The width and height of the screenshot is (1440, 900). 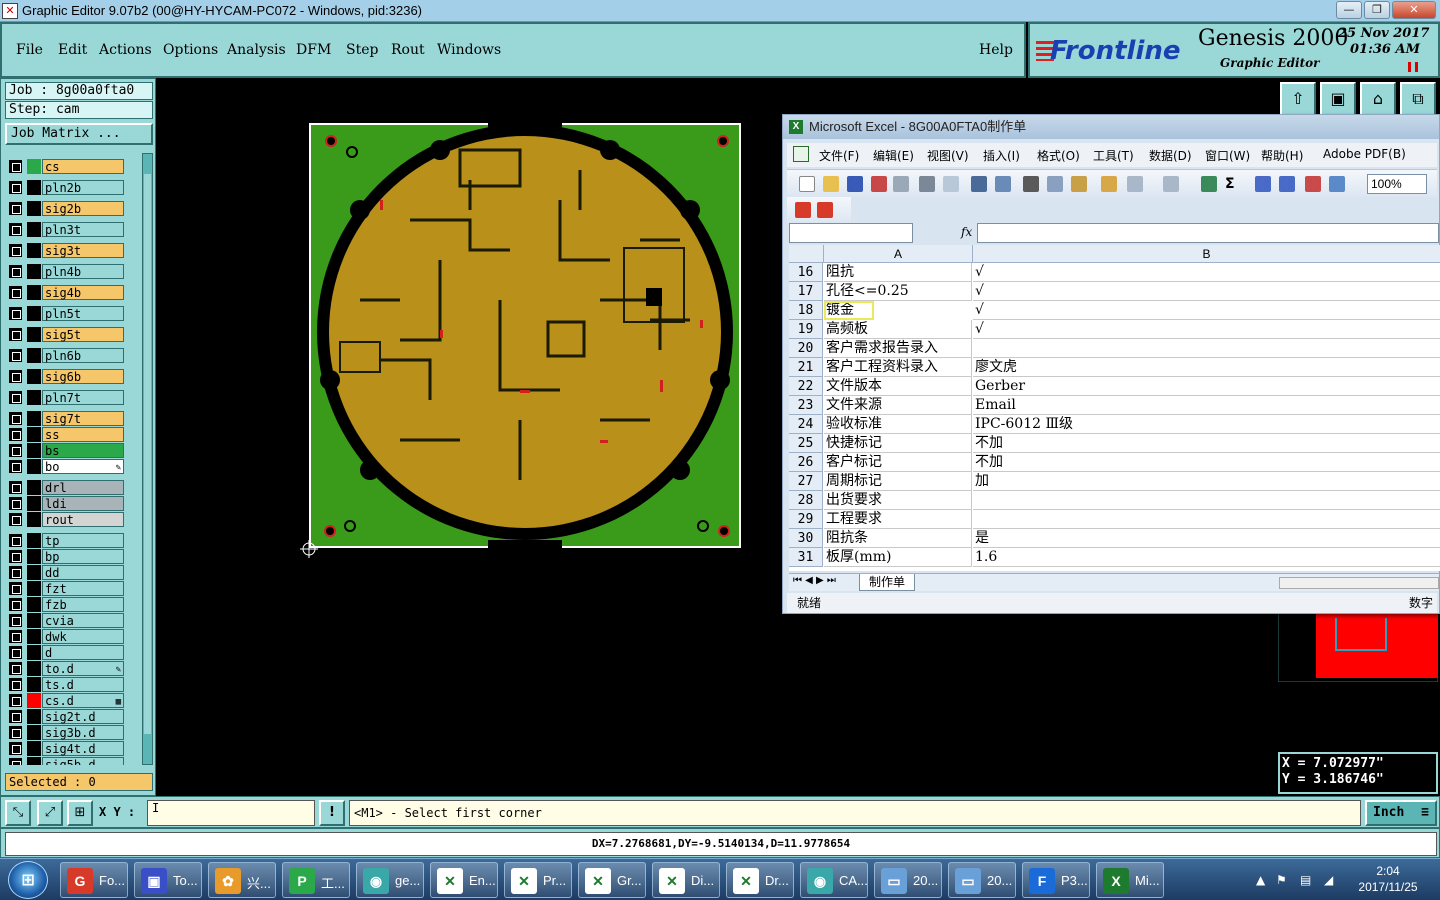 What do you see at coordinates (898, 462) in the screenshot?
I see `cell-a: 客户标记` at bounding box center [898, 462].